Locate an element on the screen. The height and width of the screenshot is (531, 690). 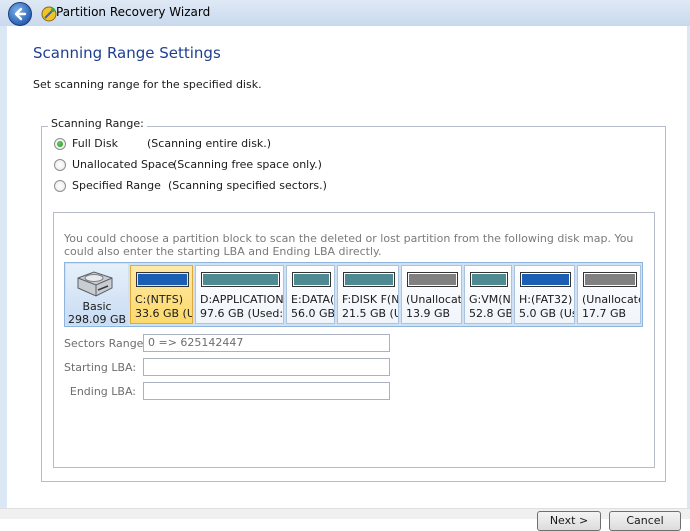
arrow-left-icon is located at coordinates (20, 14).